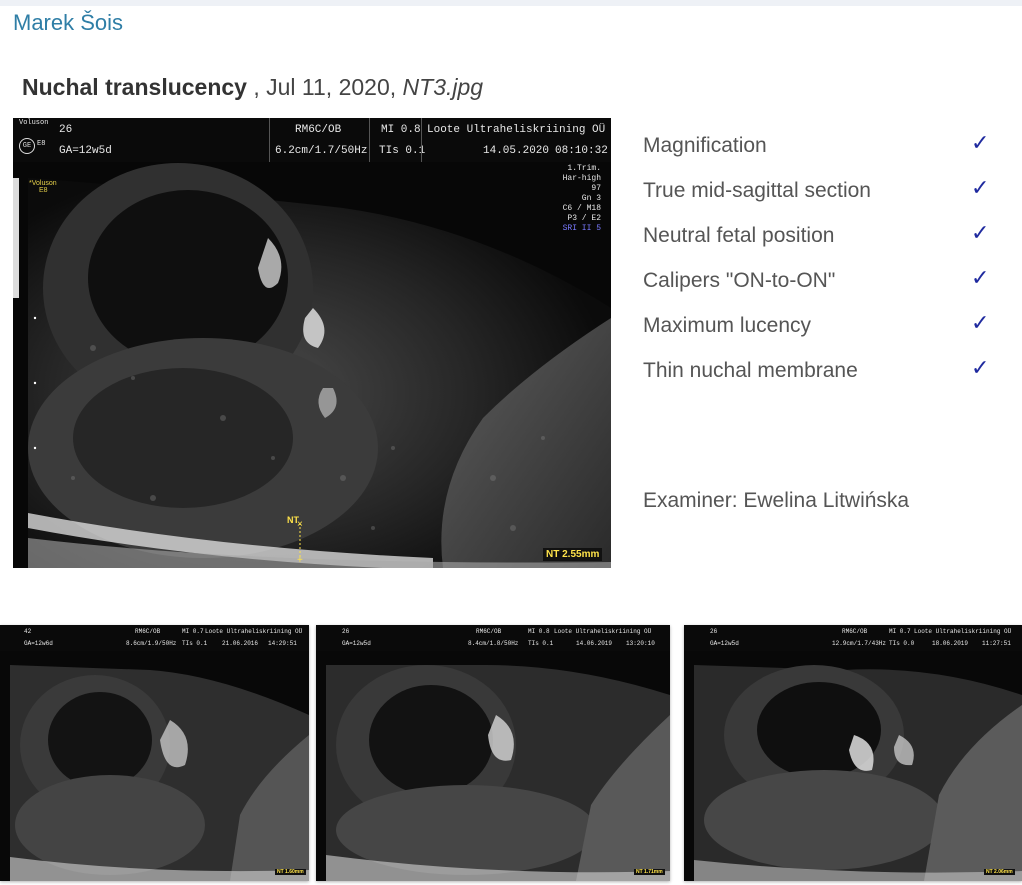  What do you see at coordinates (331, 87) in the screenshot?
I see `exam-date: Jul 11, 2020,` at bounding box center [331, 87].